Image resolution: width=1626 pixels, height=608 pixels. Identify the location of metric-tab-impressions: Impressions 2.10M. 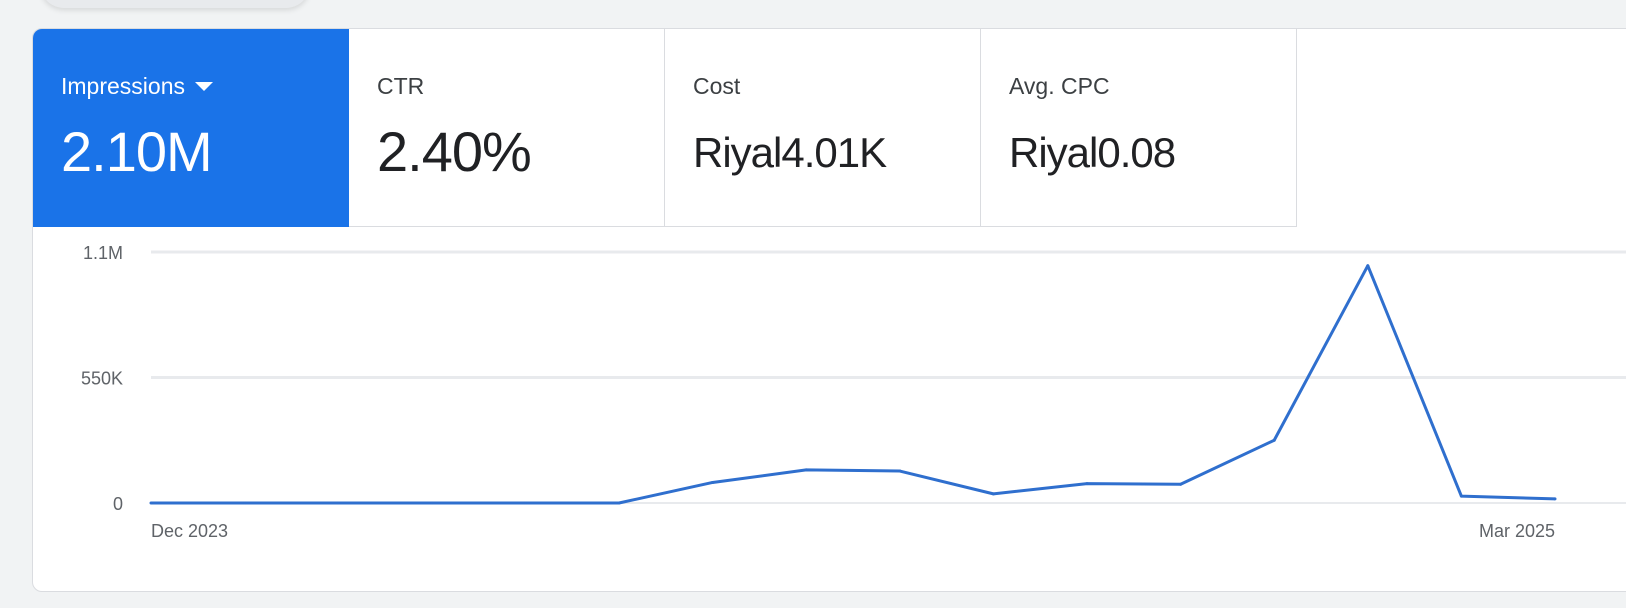
(191, 128).